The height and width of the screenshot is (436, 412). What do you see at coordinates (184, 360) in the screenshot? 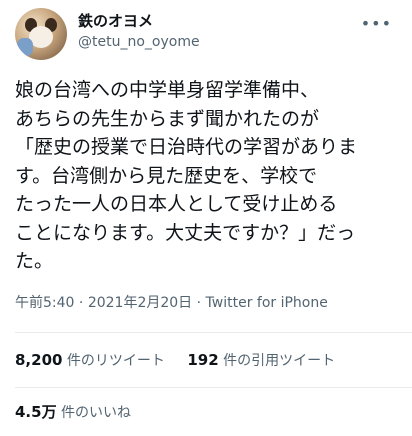
I see `retweet-quote-stats: 8,200 件のリツイート 192 件の引用ツイート` at bounding box center [184, 360].